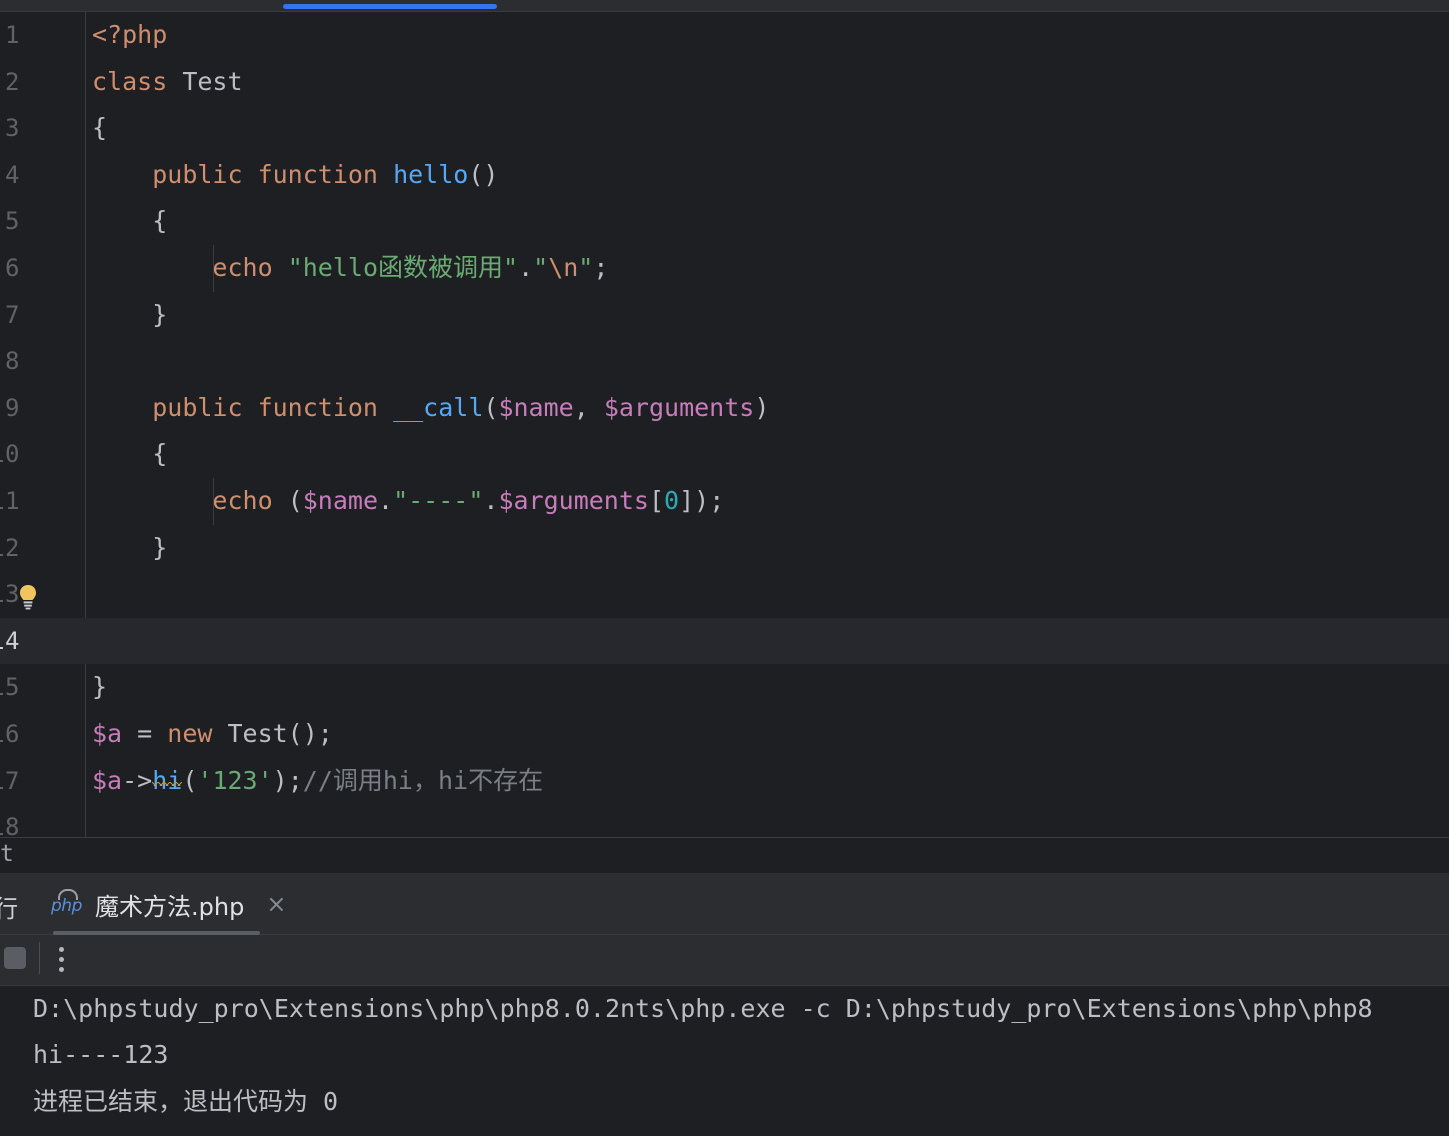  Describe the element at coordinates (130, 81) in the screenshot. I see `code-token: class` at that location.